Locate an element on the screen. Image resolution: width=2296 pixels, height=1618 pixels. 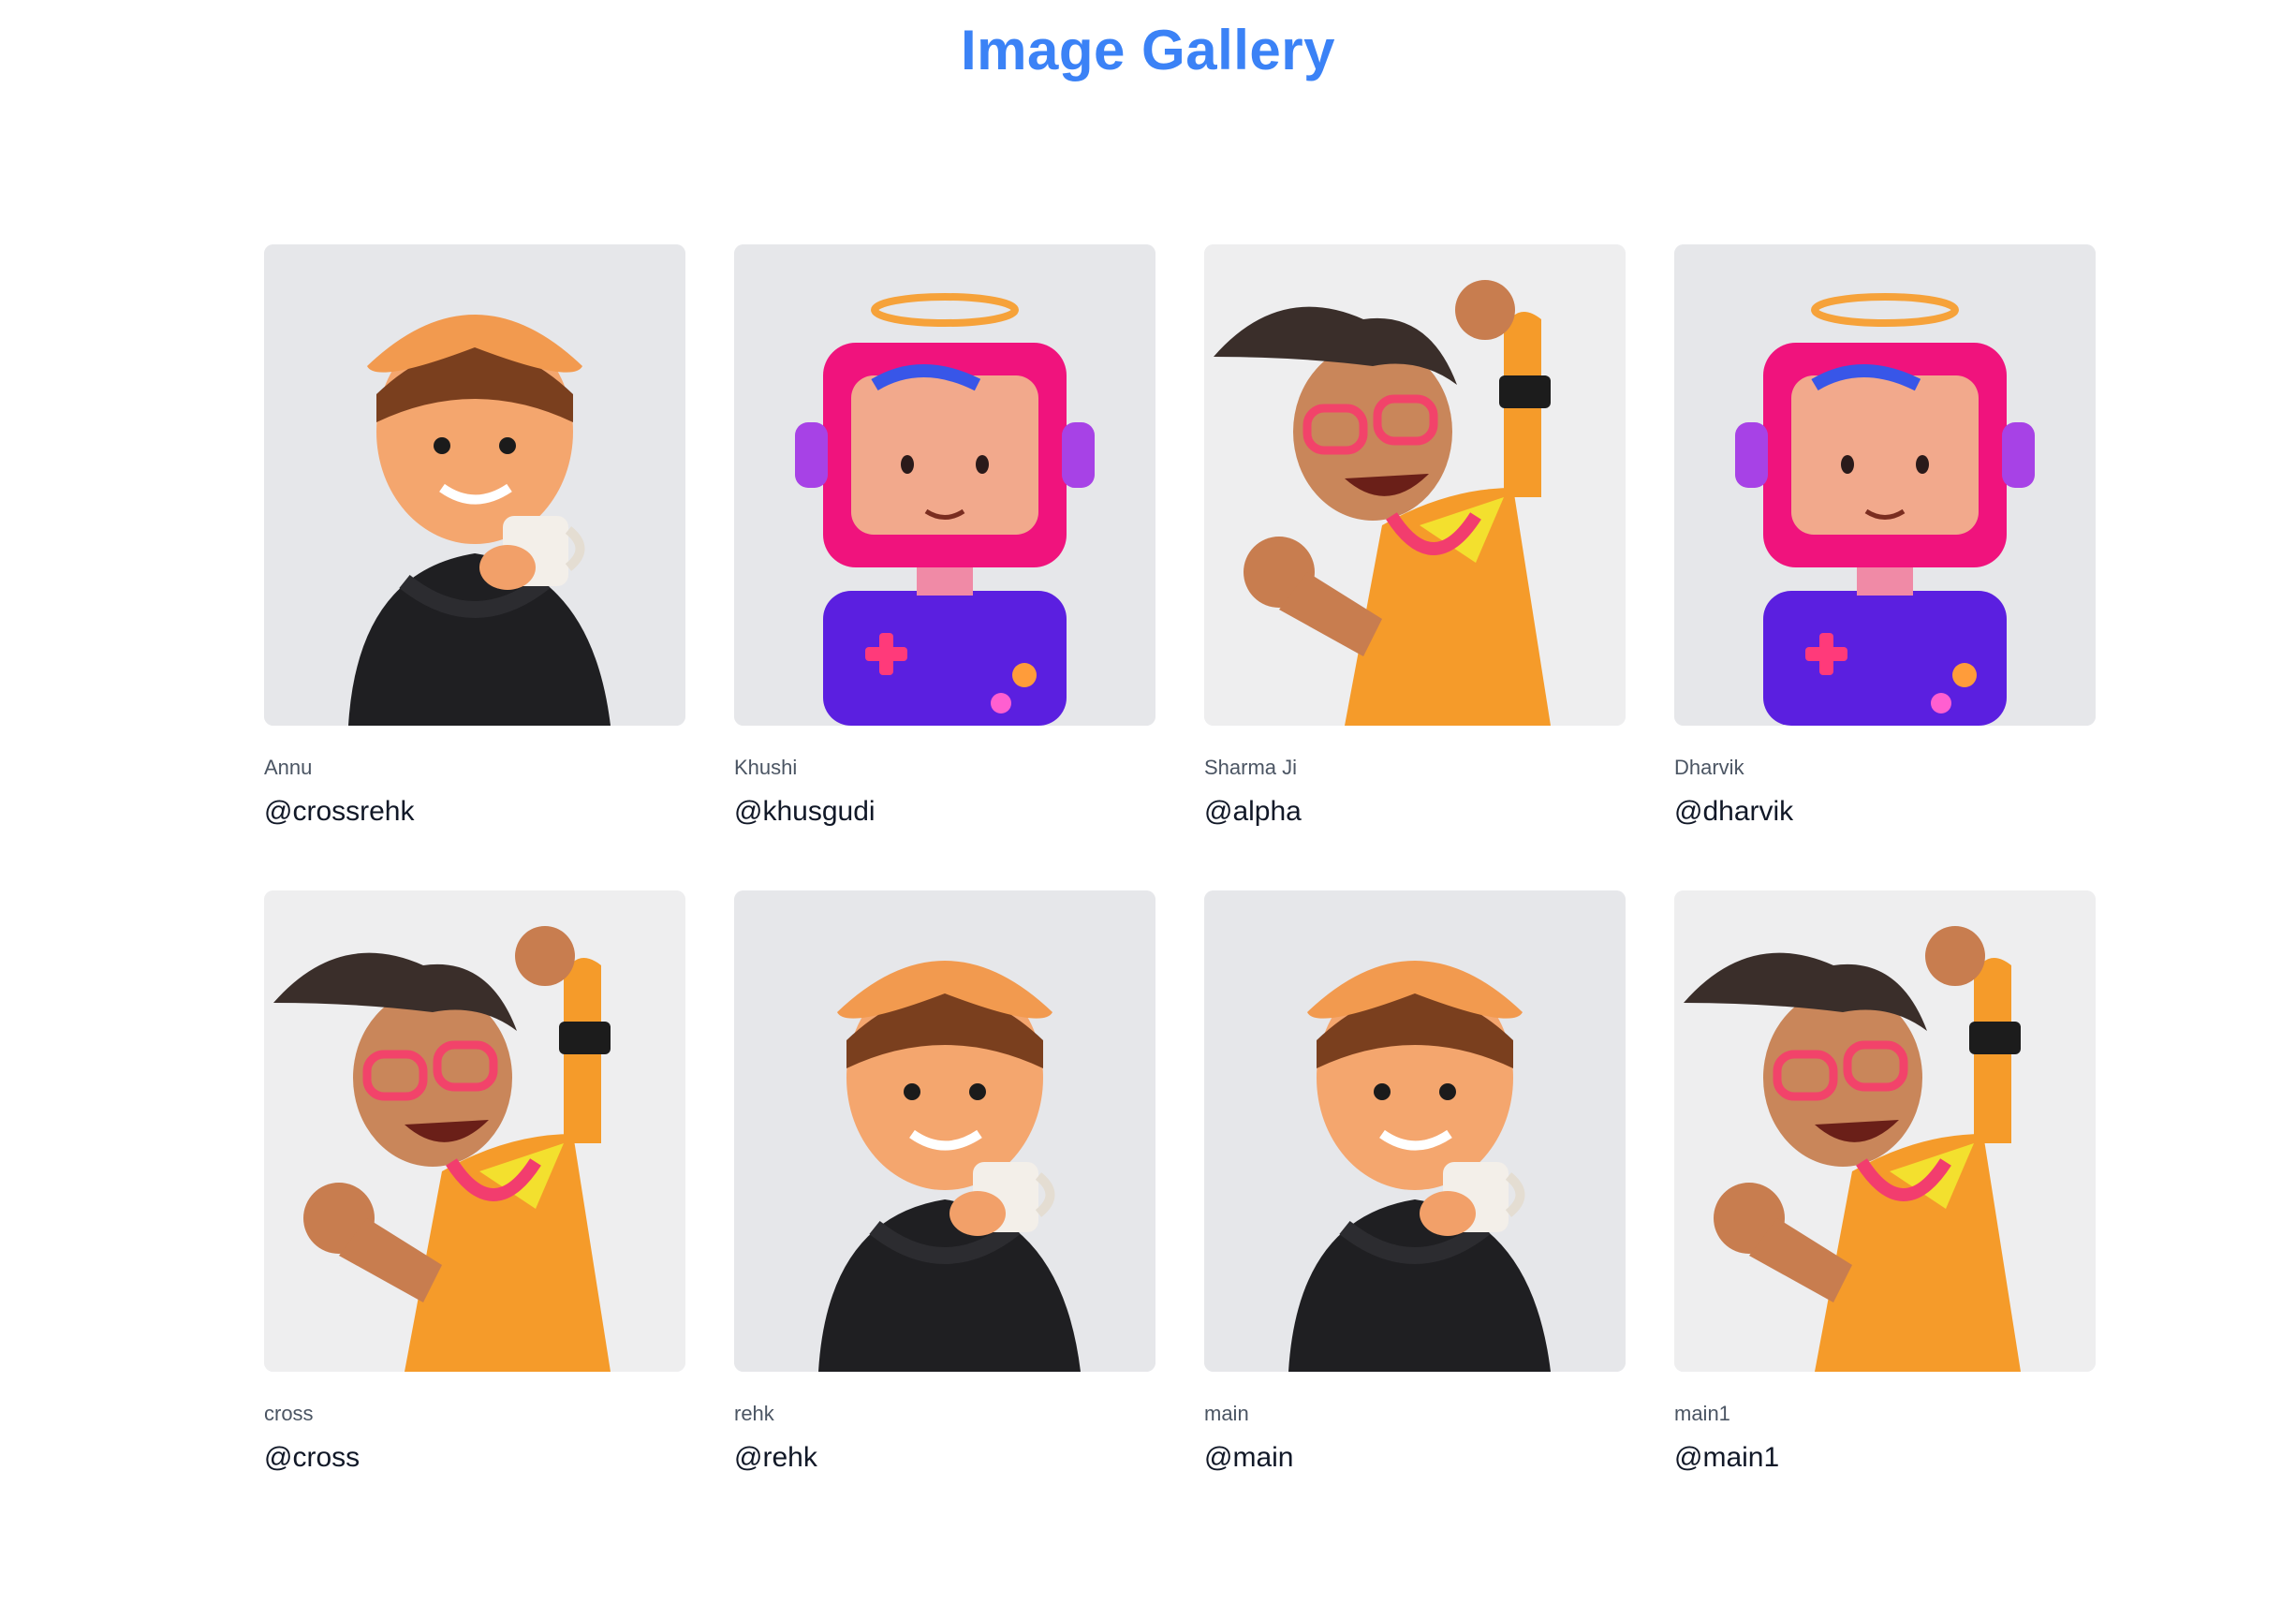
gallery-card-handle: @dharvik is located at coordinates (1885, 812).